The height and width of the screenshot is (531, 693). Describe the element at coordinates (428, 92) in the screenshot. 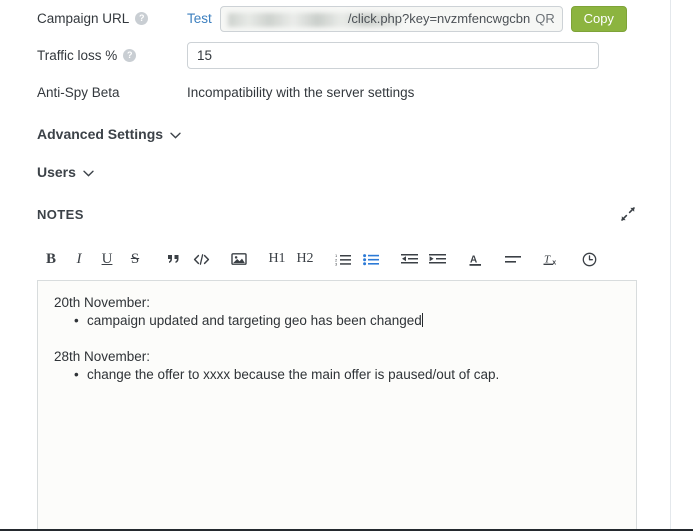

I see `anti-spy-field-group: Incompatibility with the server settings` at that location.